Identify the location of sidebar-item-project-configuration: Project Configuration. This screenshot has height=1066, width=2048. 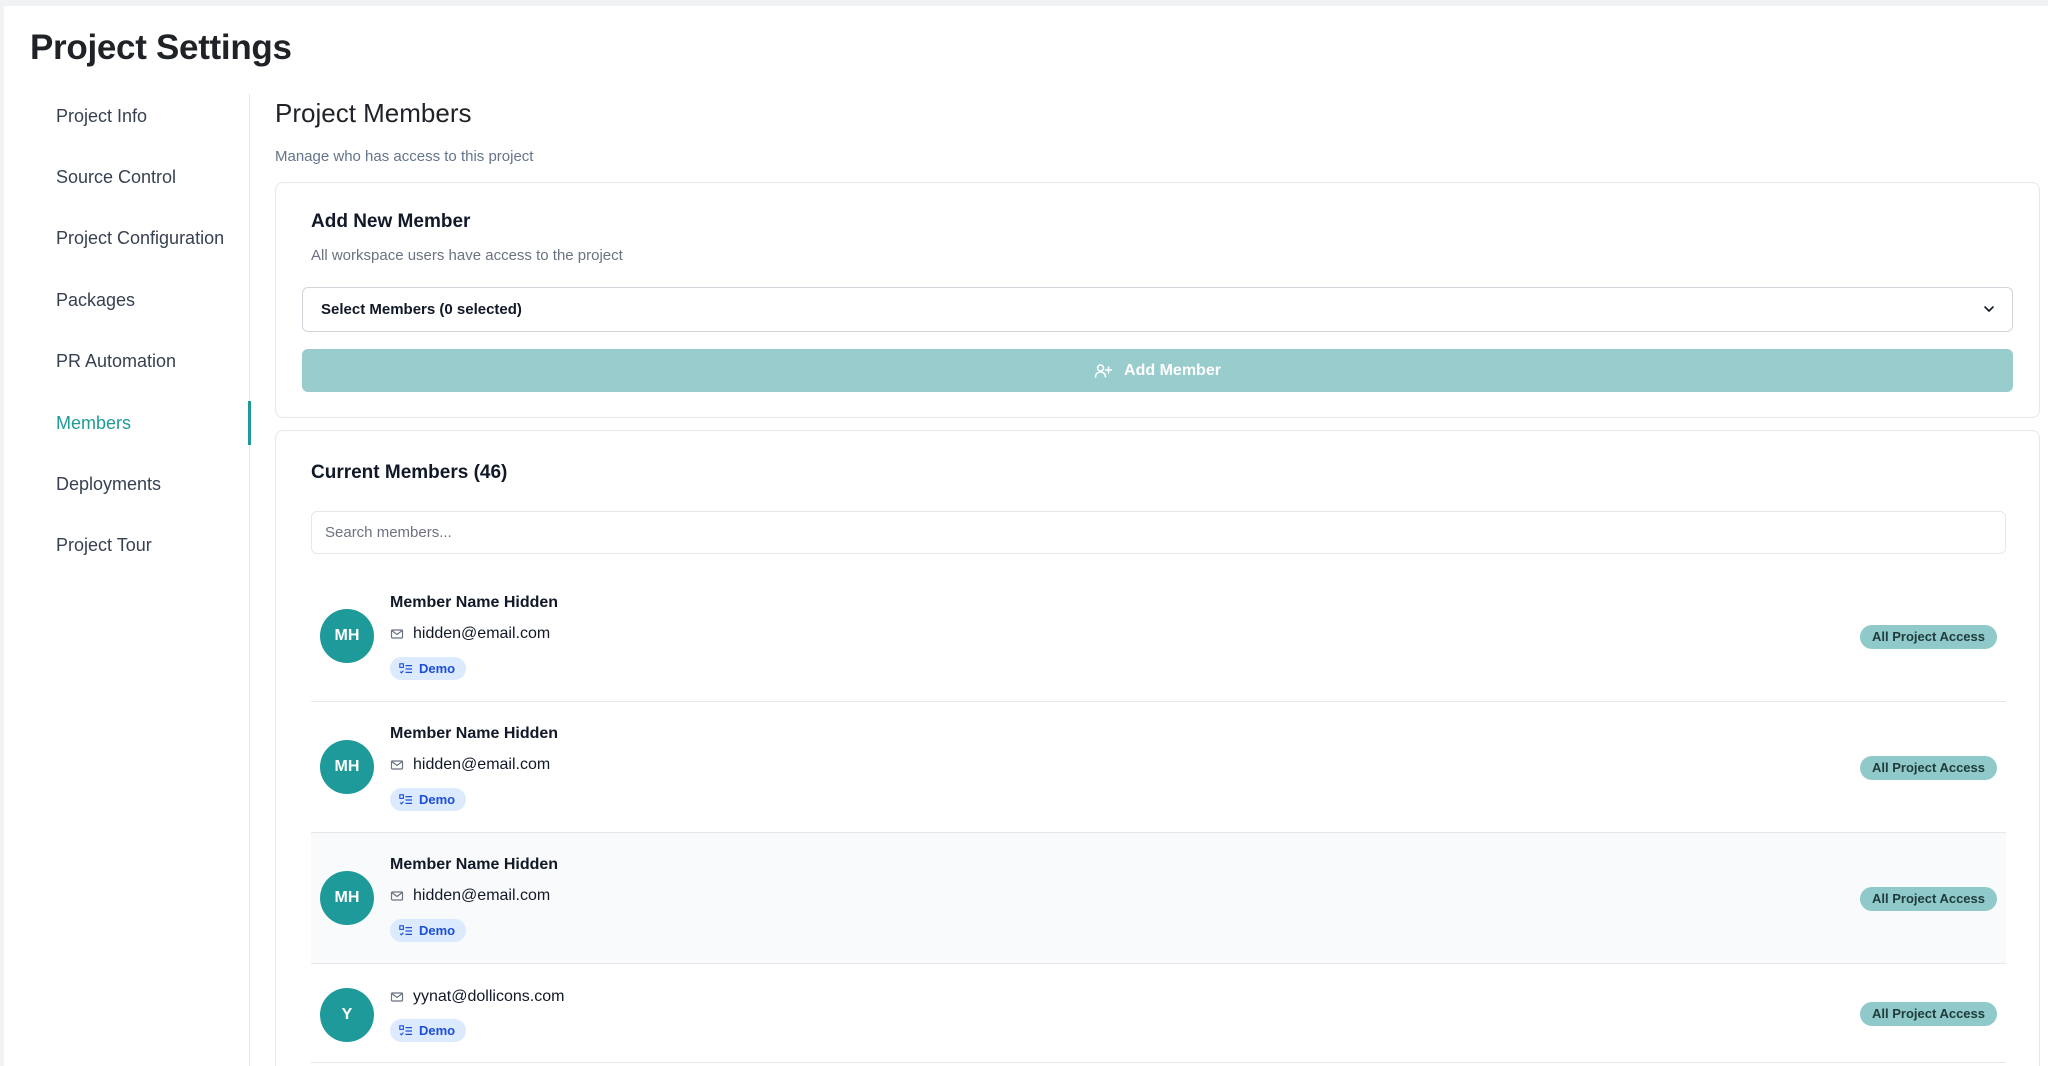
(153, 238).